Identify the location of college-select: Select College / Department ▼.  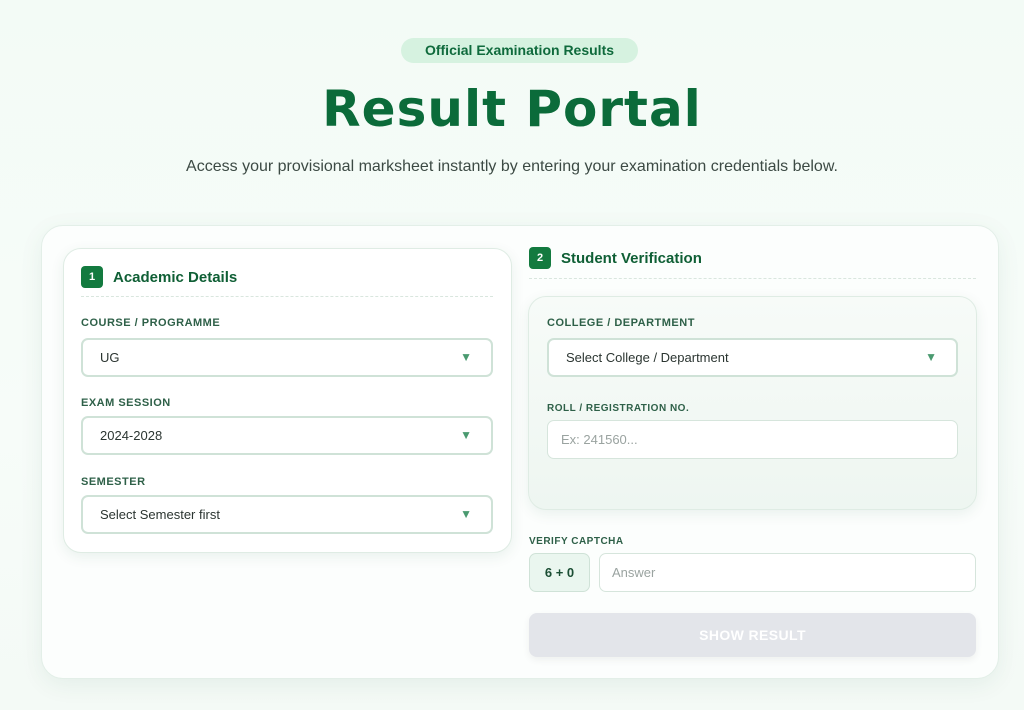
(752, 357).